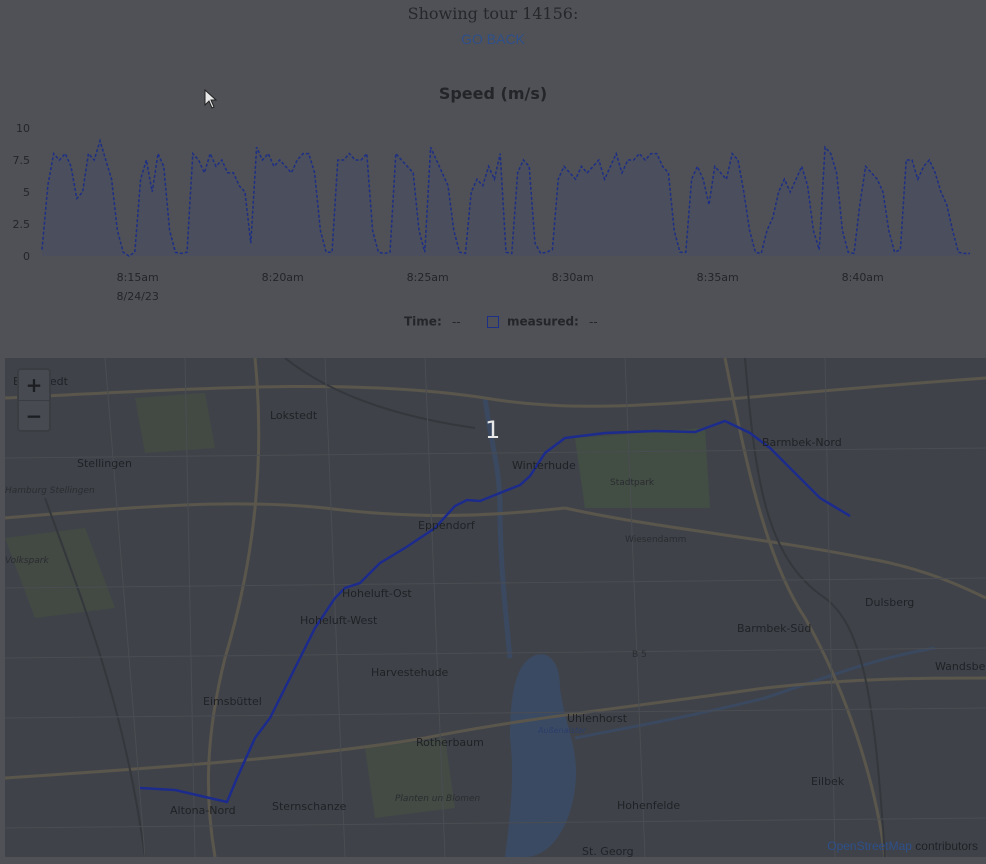 This screenshot has height=864, width=986. Describe the element at coordinates (294, 415) in the screenshot. I see `map-place-label: Lokstedt` at that location.